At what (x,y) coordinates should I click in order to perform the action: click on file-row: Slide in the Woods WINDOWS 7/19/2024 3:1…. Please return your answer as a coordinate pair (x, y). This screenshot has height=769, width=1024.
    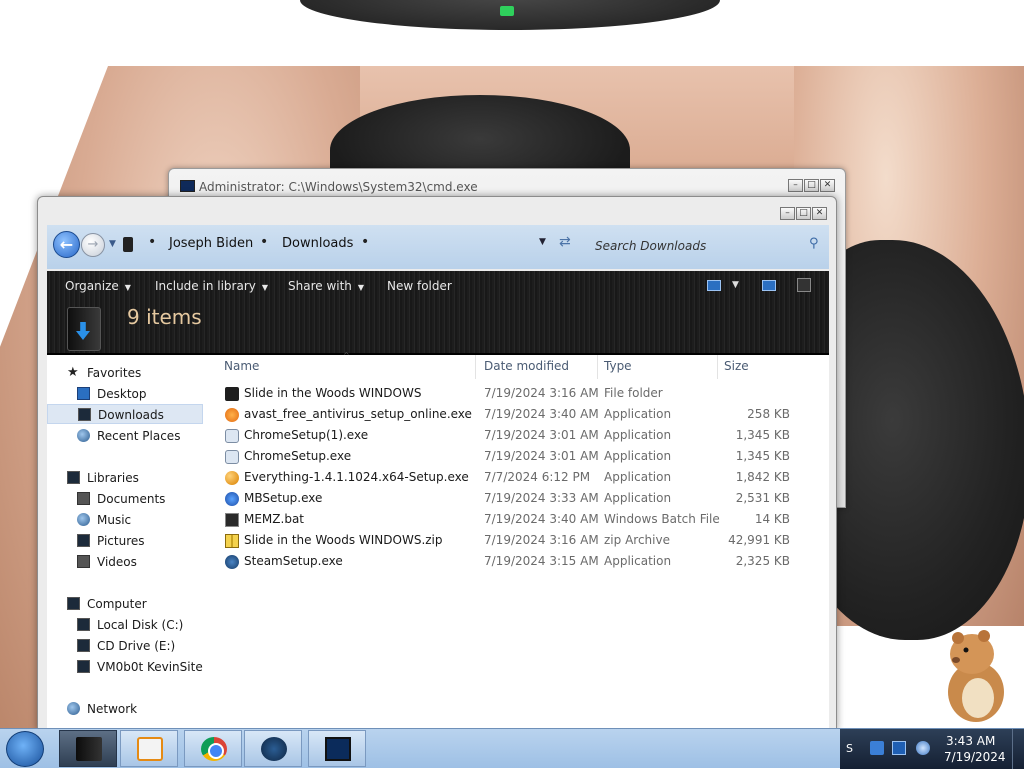
    Looking at the image, I should click on (521, 393).